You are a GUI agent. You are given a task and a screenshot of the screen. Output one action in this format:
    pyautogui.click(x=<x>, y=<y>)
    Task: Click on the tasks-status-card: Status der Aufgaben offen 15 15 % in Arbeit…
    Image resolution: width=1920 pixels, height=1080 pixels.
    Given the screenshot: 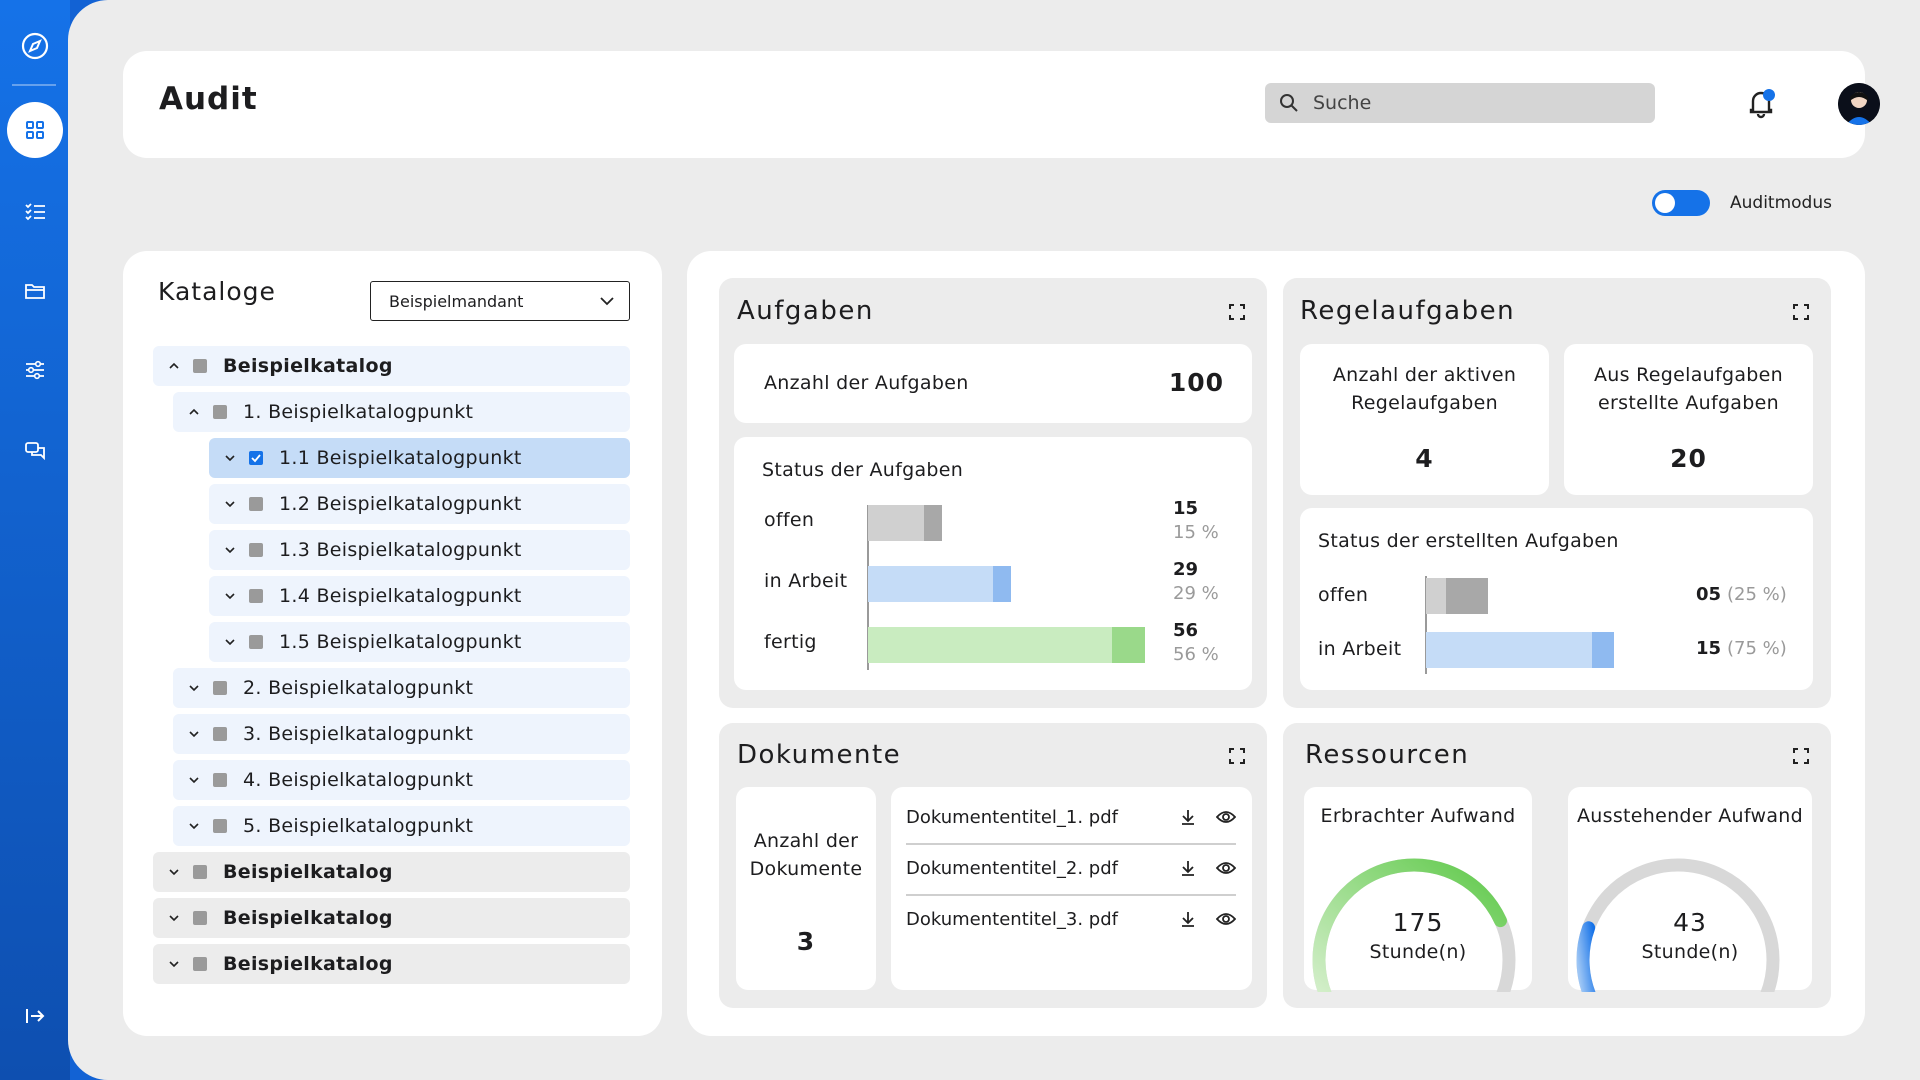 What is the action you would take?
    pyautogui.click(x=993, y=563)
    